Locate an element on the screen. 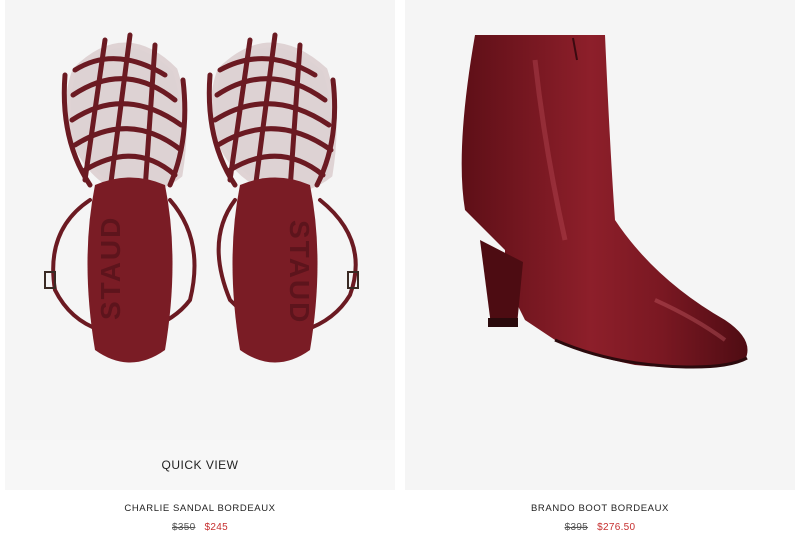 The image size is (800, 545). product-name: BRANDO BOOT BORDEAUX is located at coordinates (600, 508).